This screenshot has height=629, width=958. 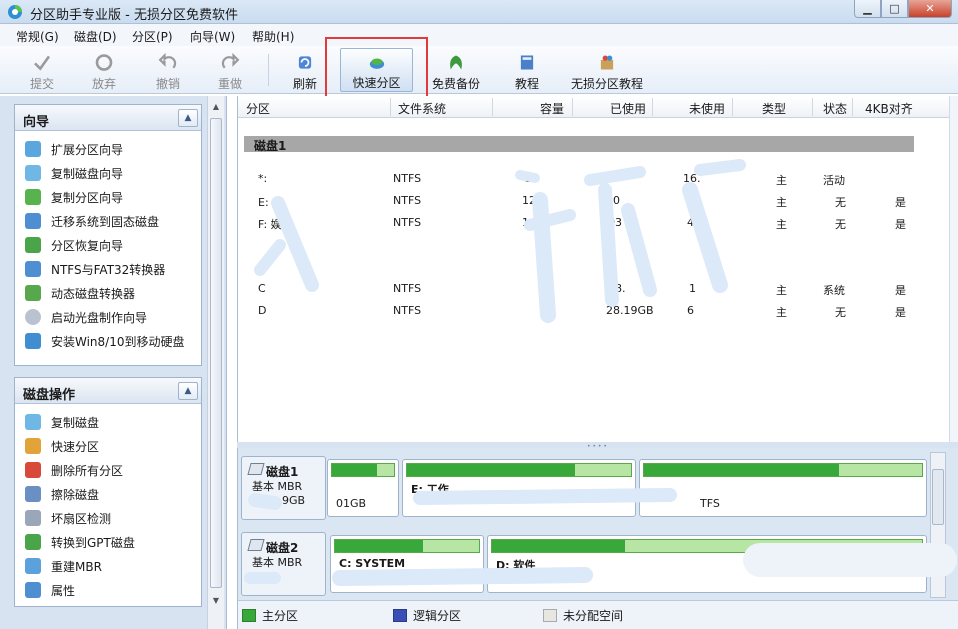 What do you see at coordinates (400, 615) in the screenshot?
I see `logical-swatch` at bounding box center [400, 615].